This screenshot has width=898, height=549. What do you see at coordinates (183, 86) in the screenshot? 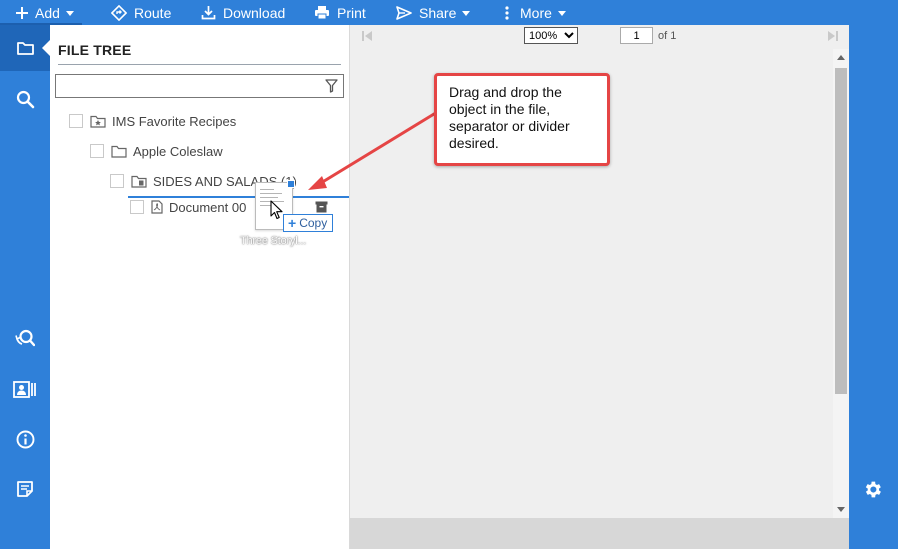
I see `tree-search-input` at bounding box center [183, 86].